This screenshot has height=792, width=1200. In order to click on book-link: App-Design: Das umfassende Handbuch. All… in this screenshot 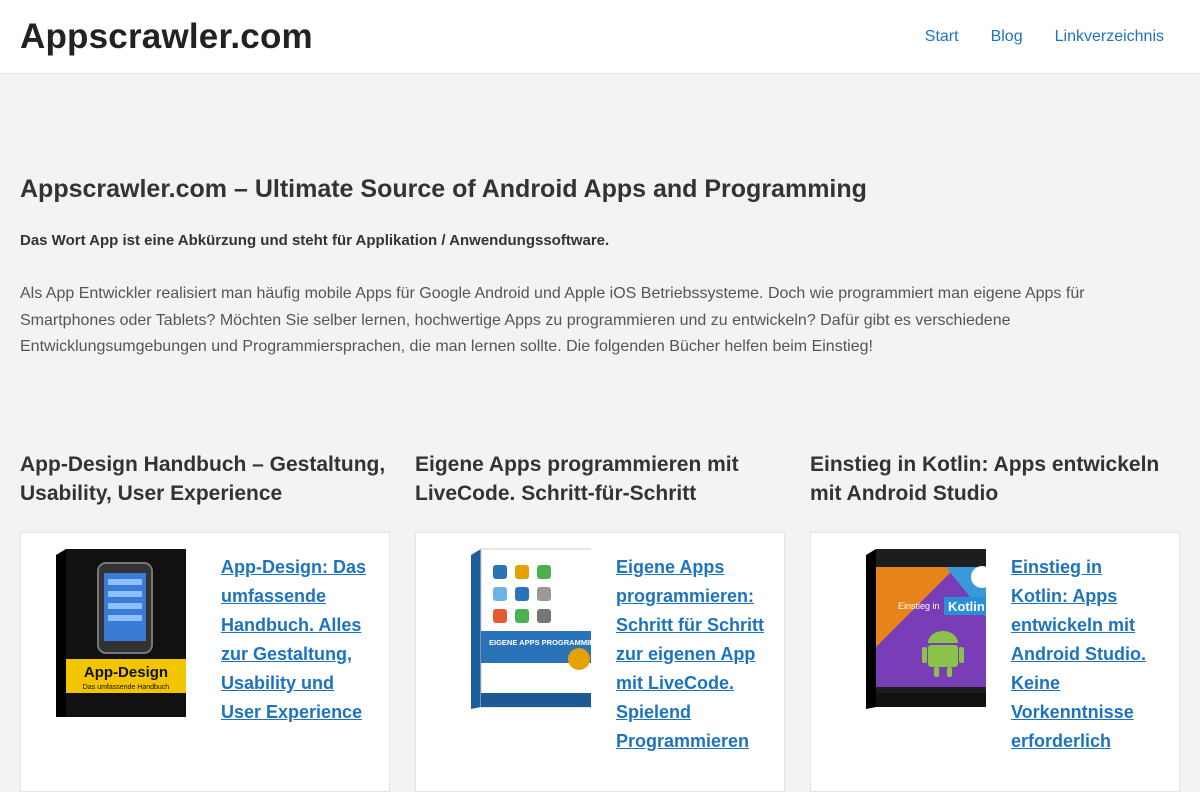, I will do `click(296, 640)`.